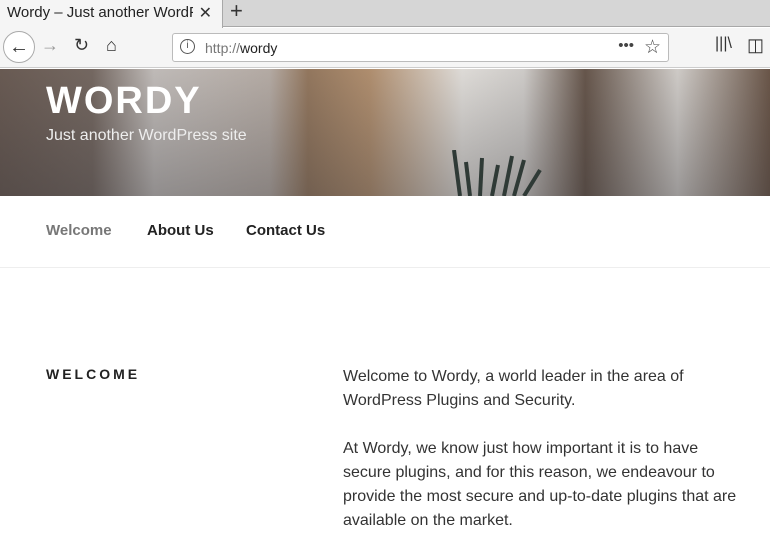 The height and width of the screenshot is (557, 770). Describe the element at coordinates (652, 47) in the screenshot. I see `bookmark-star-icon: ☆` at that location.